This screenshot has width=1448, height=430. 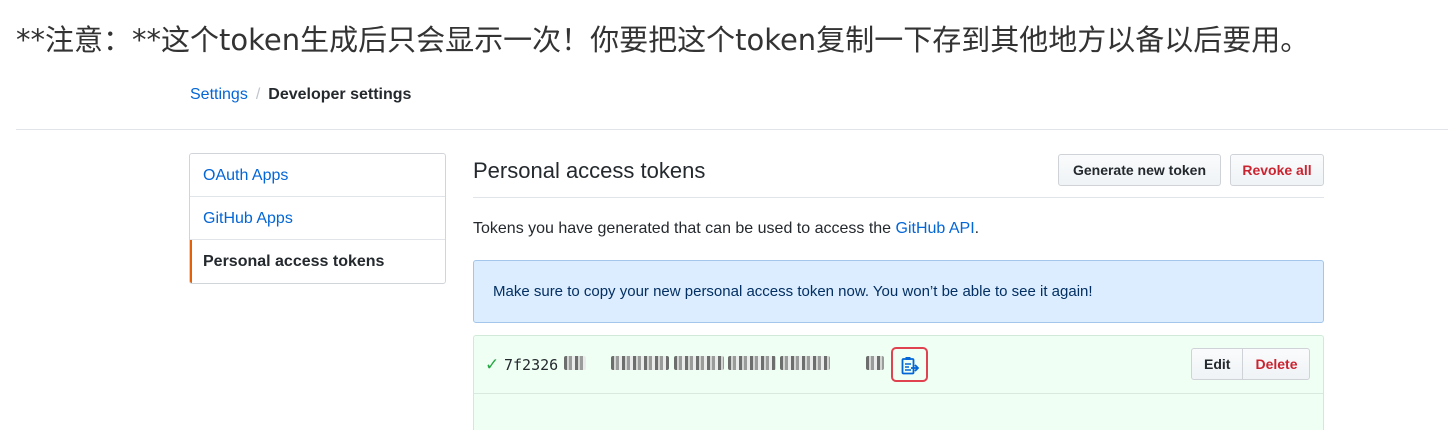 I want to click on sidebar-item-personal-access-tokens: Personal access tokens, so click(x=317, y=261).